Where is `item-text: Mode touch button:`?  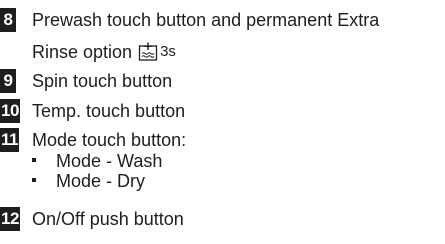 item-text: Mode touch button: is located at coordinates (109, 140).